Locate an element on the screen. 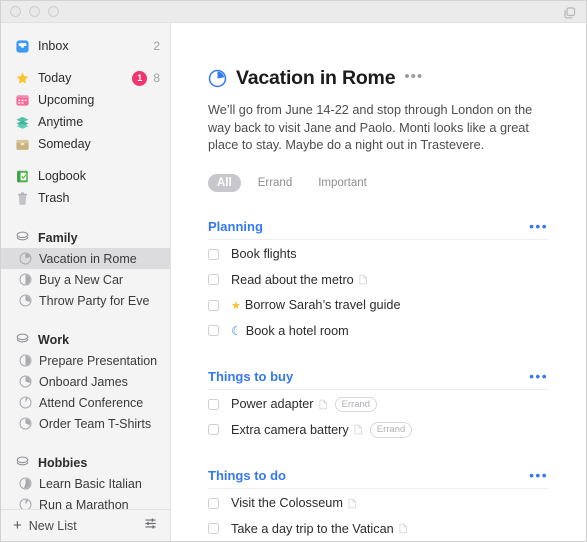 The width and height of the screenshot is (587, 542). sidebar-project-item: Learn Basic Italian is located at coordinates (85, 483).